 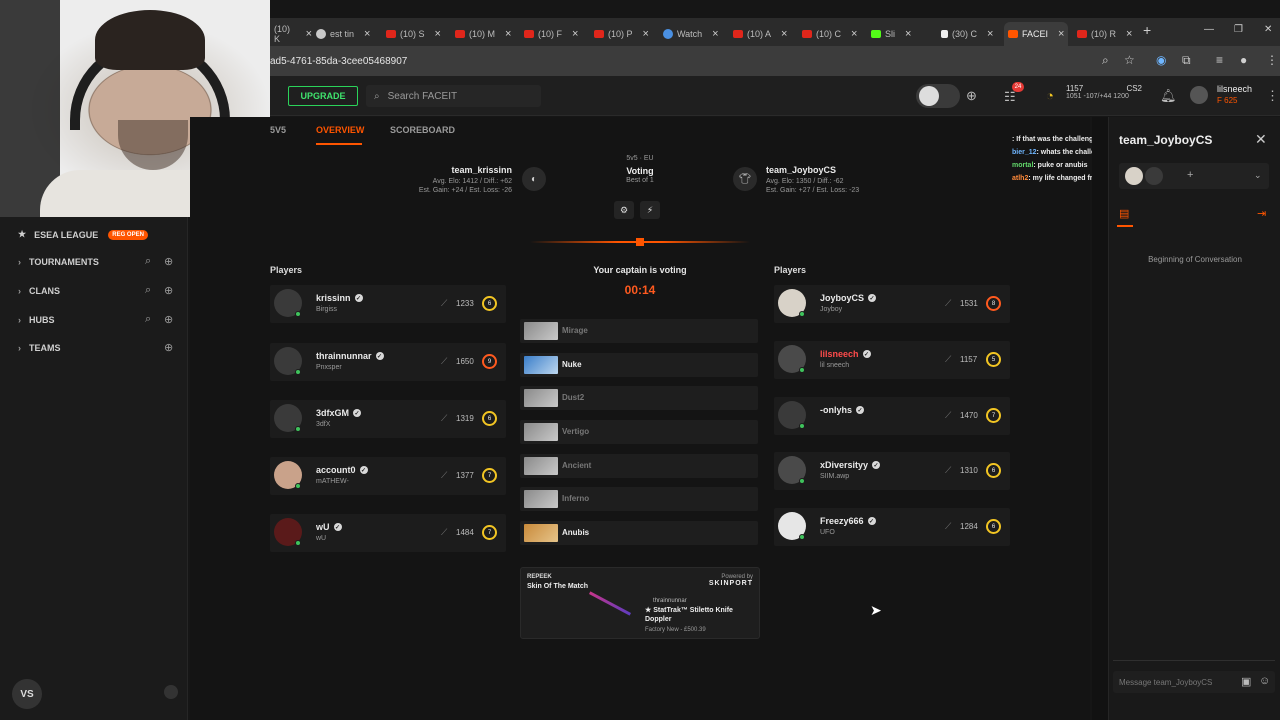 What do you see at coordinates (892, 471) in the screenshot?
I see `player-card: xDiversityy ✓ SIIM.awp ⟋ 1310 6` at bounding box center [892, 471].